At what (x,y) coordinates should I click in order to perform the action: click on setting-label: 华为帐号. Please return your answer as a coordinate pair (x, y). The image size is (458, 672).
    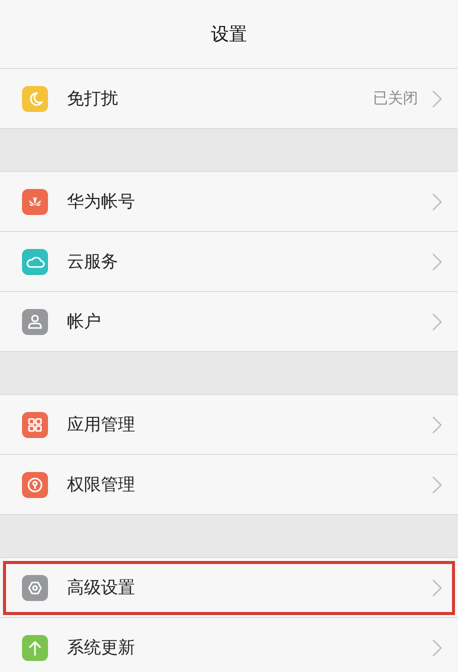
    Looking at the image, I should click on (101, 202).